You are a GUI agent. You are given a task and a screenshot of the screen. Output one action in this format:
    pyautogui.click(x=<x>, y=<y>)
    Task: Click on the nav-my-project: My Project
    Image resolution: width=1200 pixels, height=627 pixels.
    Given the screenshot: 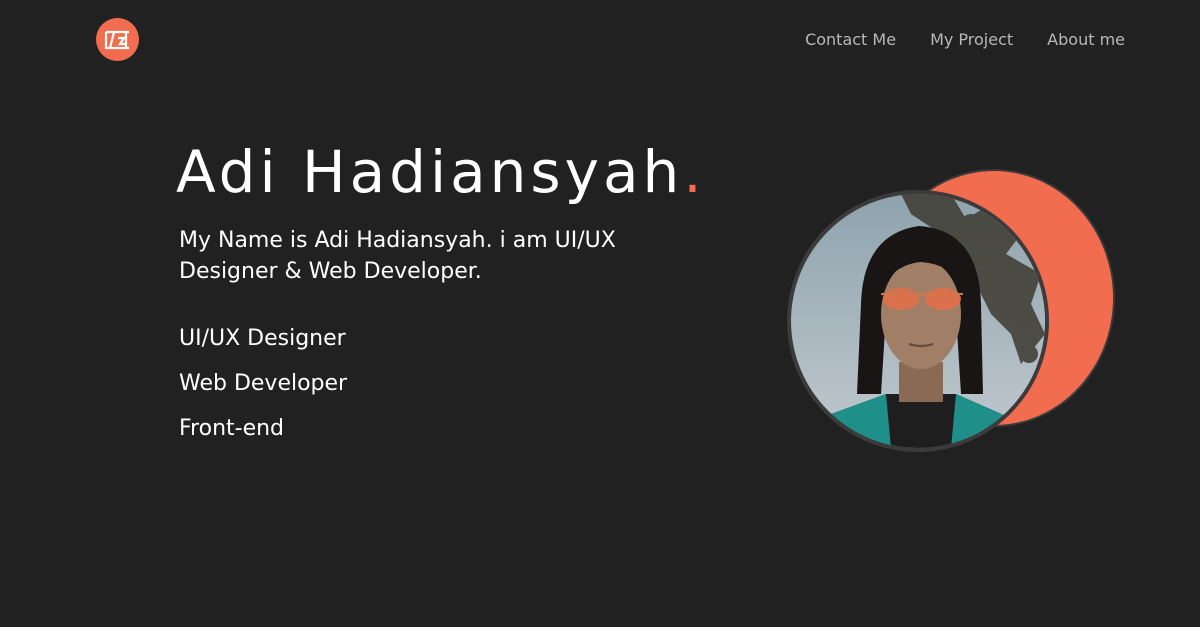 What is the action you would take?
    pyautogui.click(x=971, y=40)
    